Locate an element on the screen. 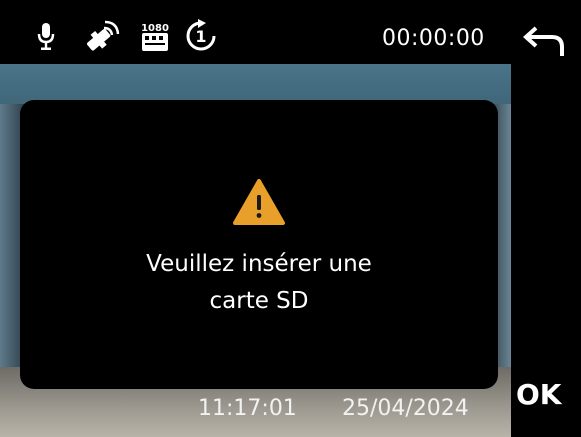 This screenshot has height=437, width=581. dialog-message-line2: carte SD is located at coordinates (259, 301).